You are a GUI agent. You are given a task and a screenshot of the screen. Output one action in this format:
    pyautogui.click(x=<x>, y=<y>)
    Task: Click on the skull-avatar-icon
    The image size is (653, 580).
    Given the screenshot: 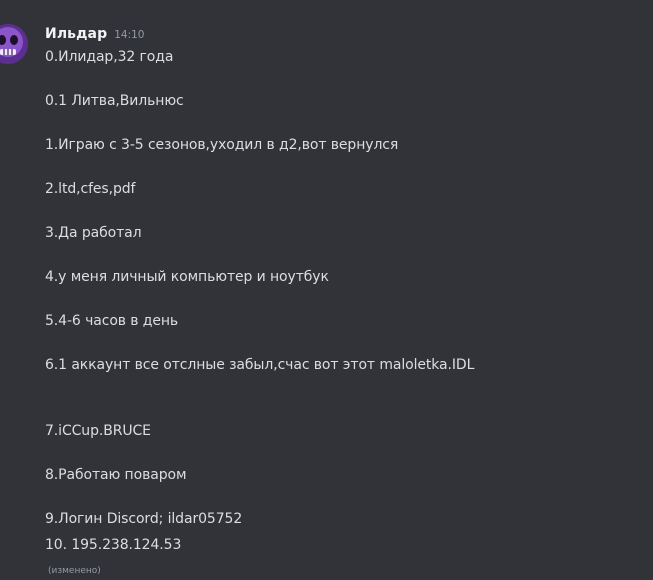 What is the action you would take?
    pyautogui.click(x=14, y=44)
    